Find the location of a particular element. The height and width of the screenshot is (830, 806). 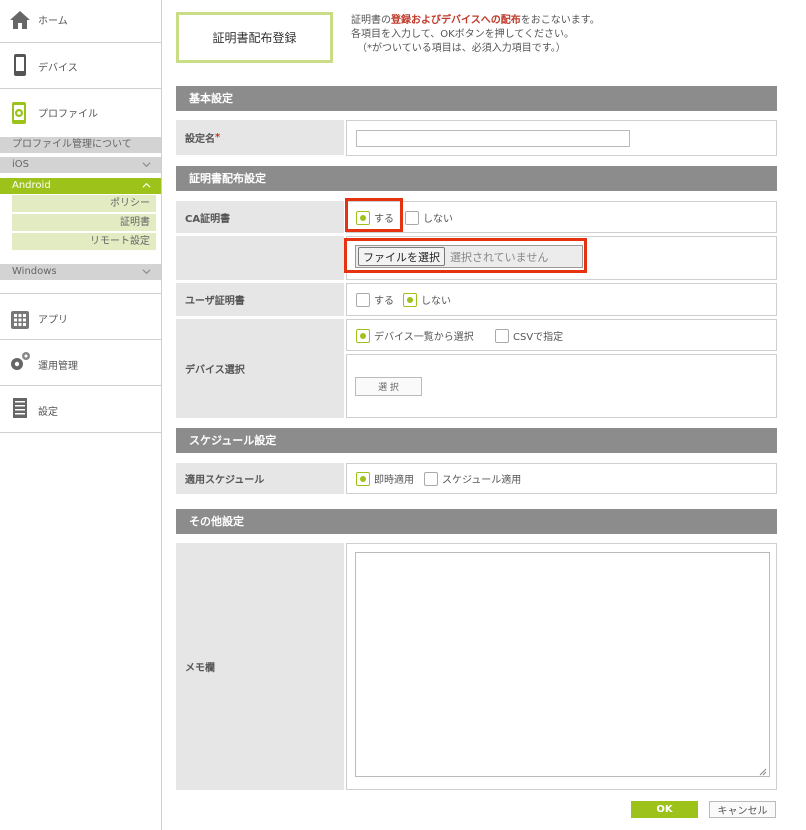

memo-textarea is located at coordinates (562, 664).